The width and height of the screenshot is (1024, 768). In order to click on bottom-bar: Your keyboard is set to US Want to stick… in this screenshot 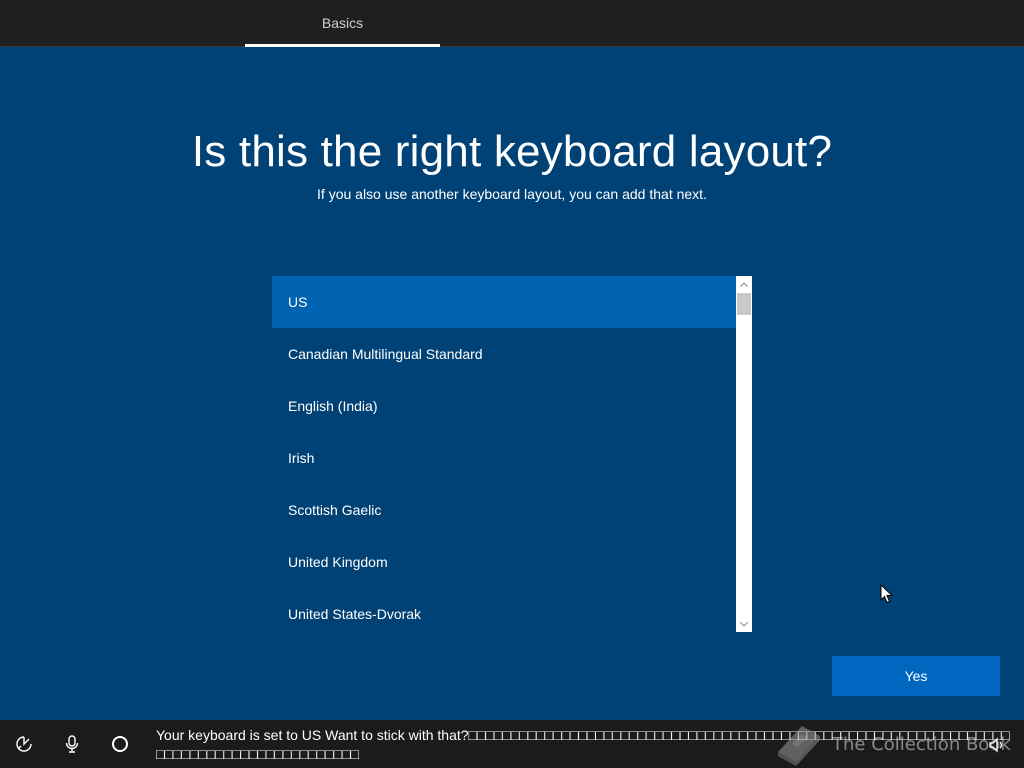, I will do `click(512, 744)`.